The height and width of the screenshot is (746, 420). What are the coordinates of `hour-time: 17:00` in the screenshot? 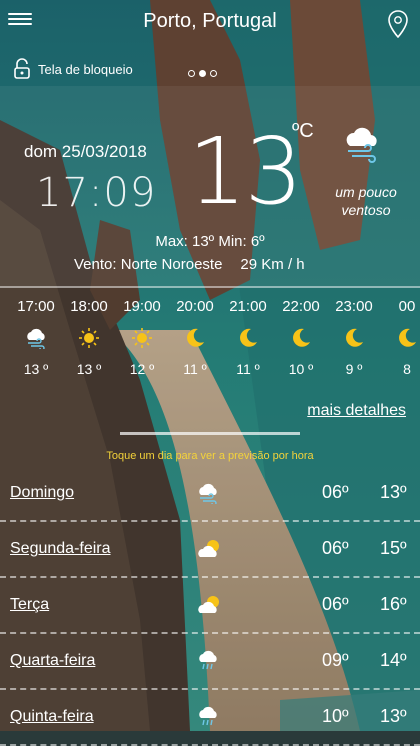 It's located at (36, 306).